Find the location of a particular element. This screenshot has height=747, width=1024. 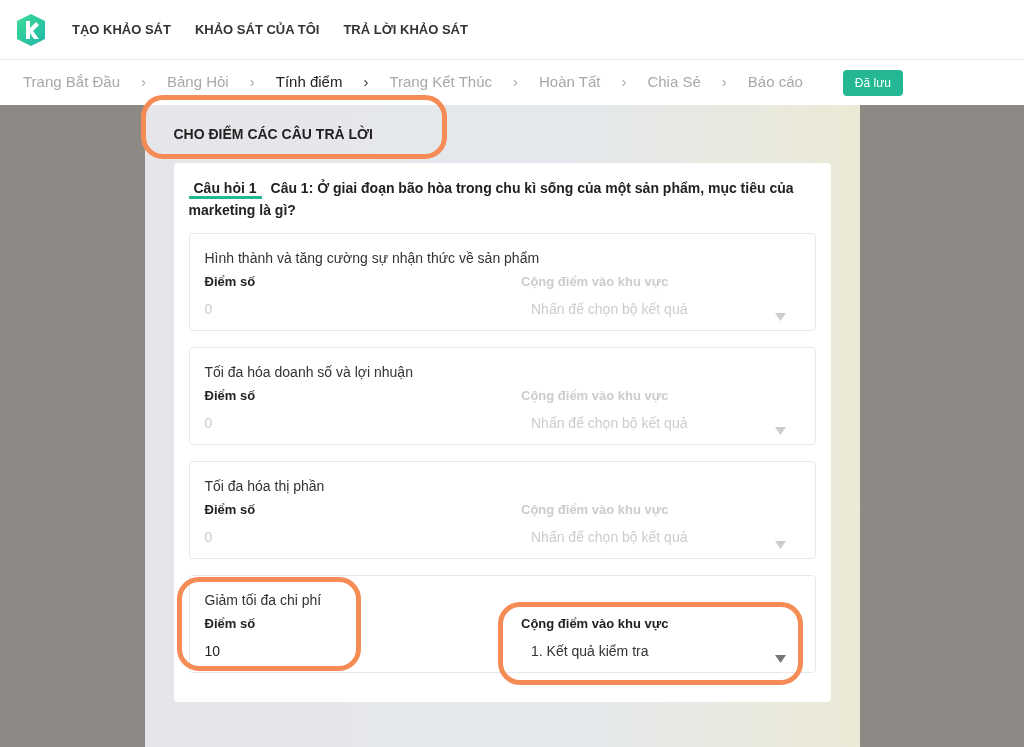

answer-text: Tối đa hóa thị phần is located at coordinates (265, 486).